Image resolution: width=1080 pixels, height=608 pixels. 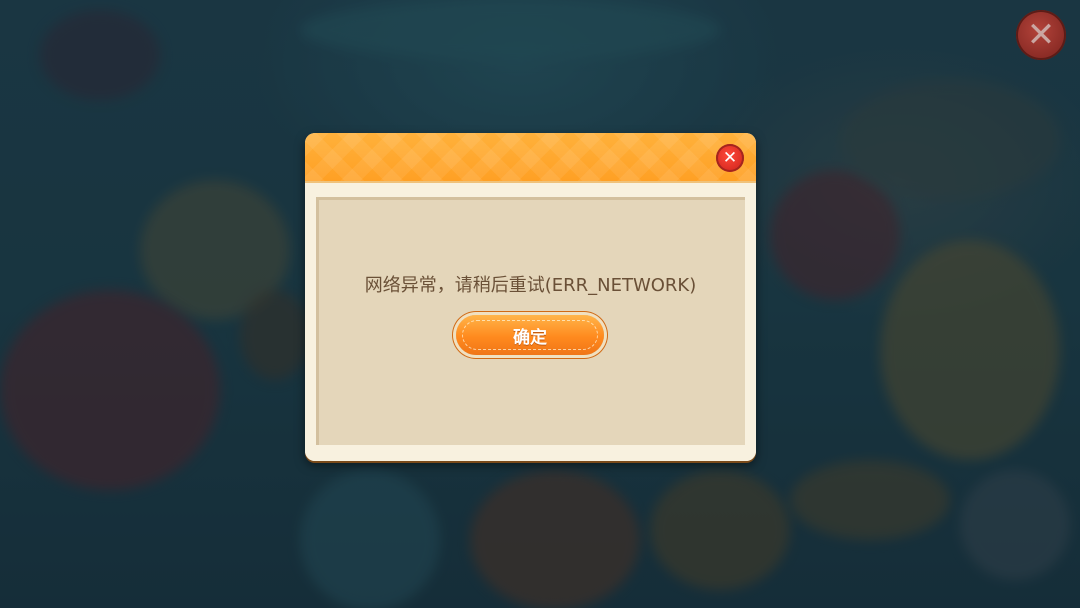 I want to click on top-close-button: ✕, so click(x=1041, y=35).